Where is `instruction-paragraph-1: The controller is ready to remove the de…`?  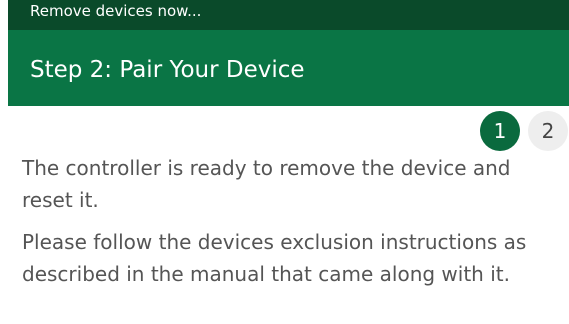 instruction-paragraph-1: The controller is ready to remove the de… is located at coordinates (266, 184).